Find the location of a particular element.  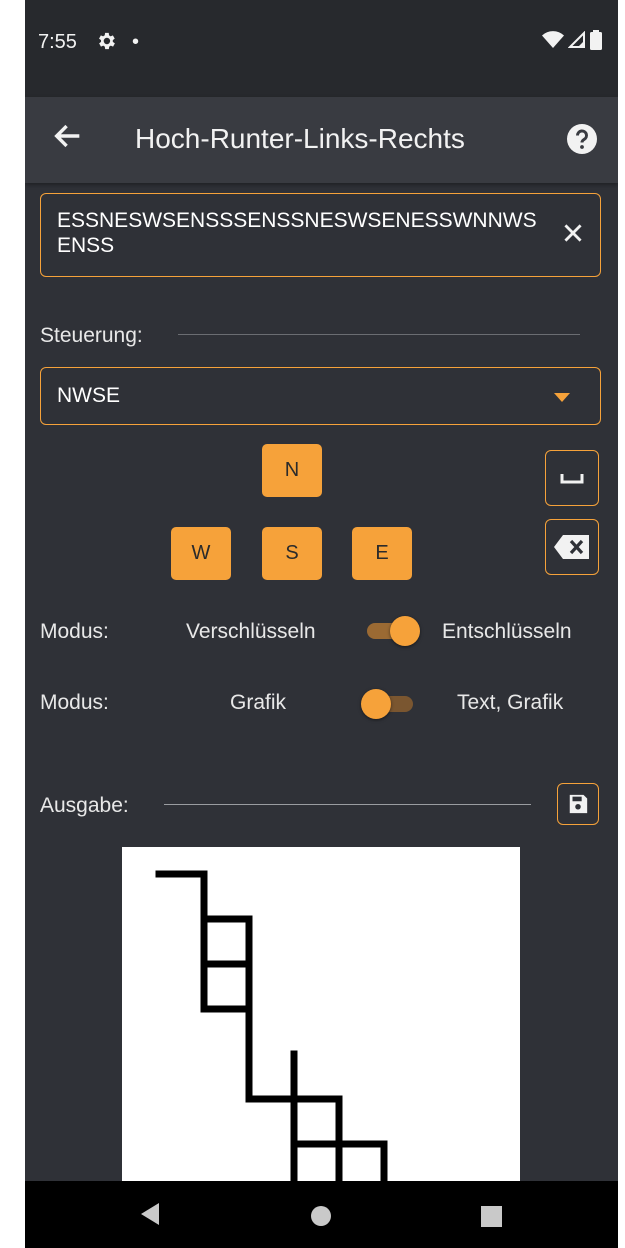

status-icons is located at coordinates (572, 40).